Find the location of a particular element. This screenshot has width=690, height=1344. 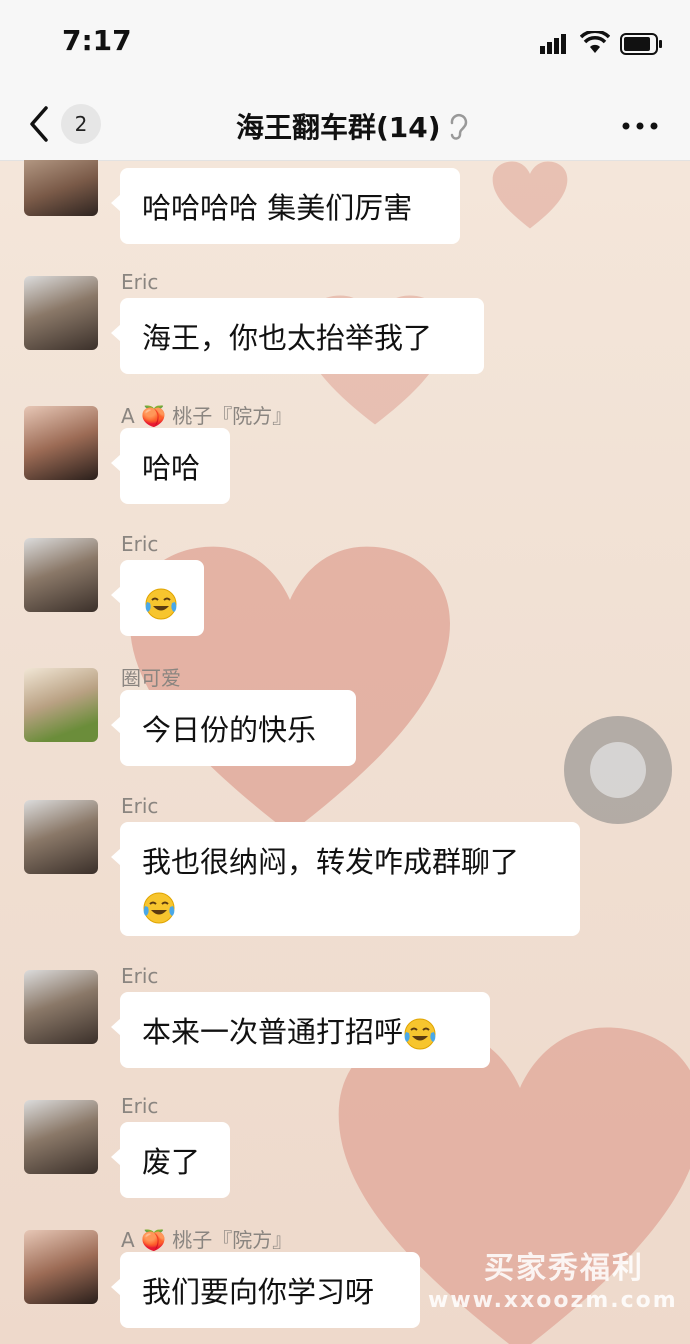

message-bubble: 哈哈 is located at coordinates (170, 466).